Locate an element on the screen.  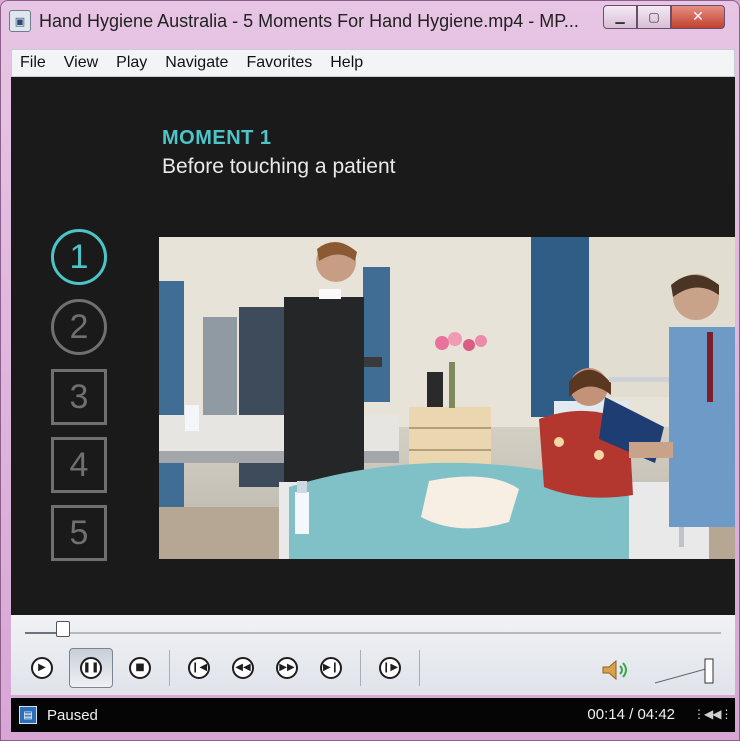
step-1-indicator: 1 is located at coordinates (79, 257).